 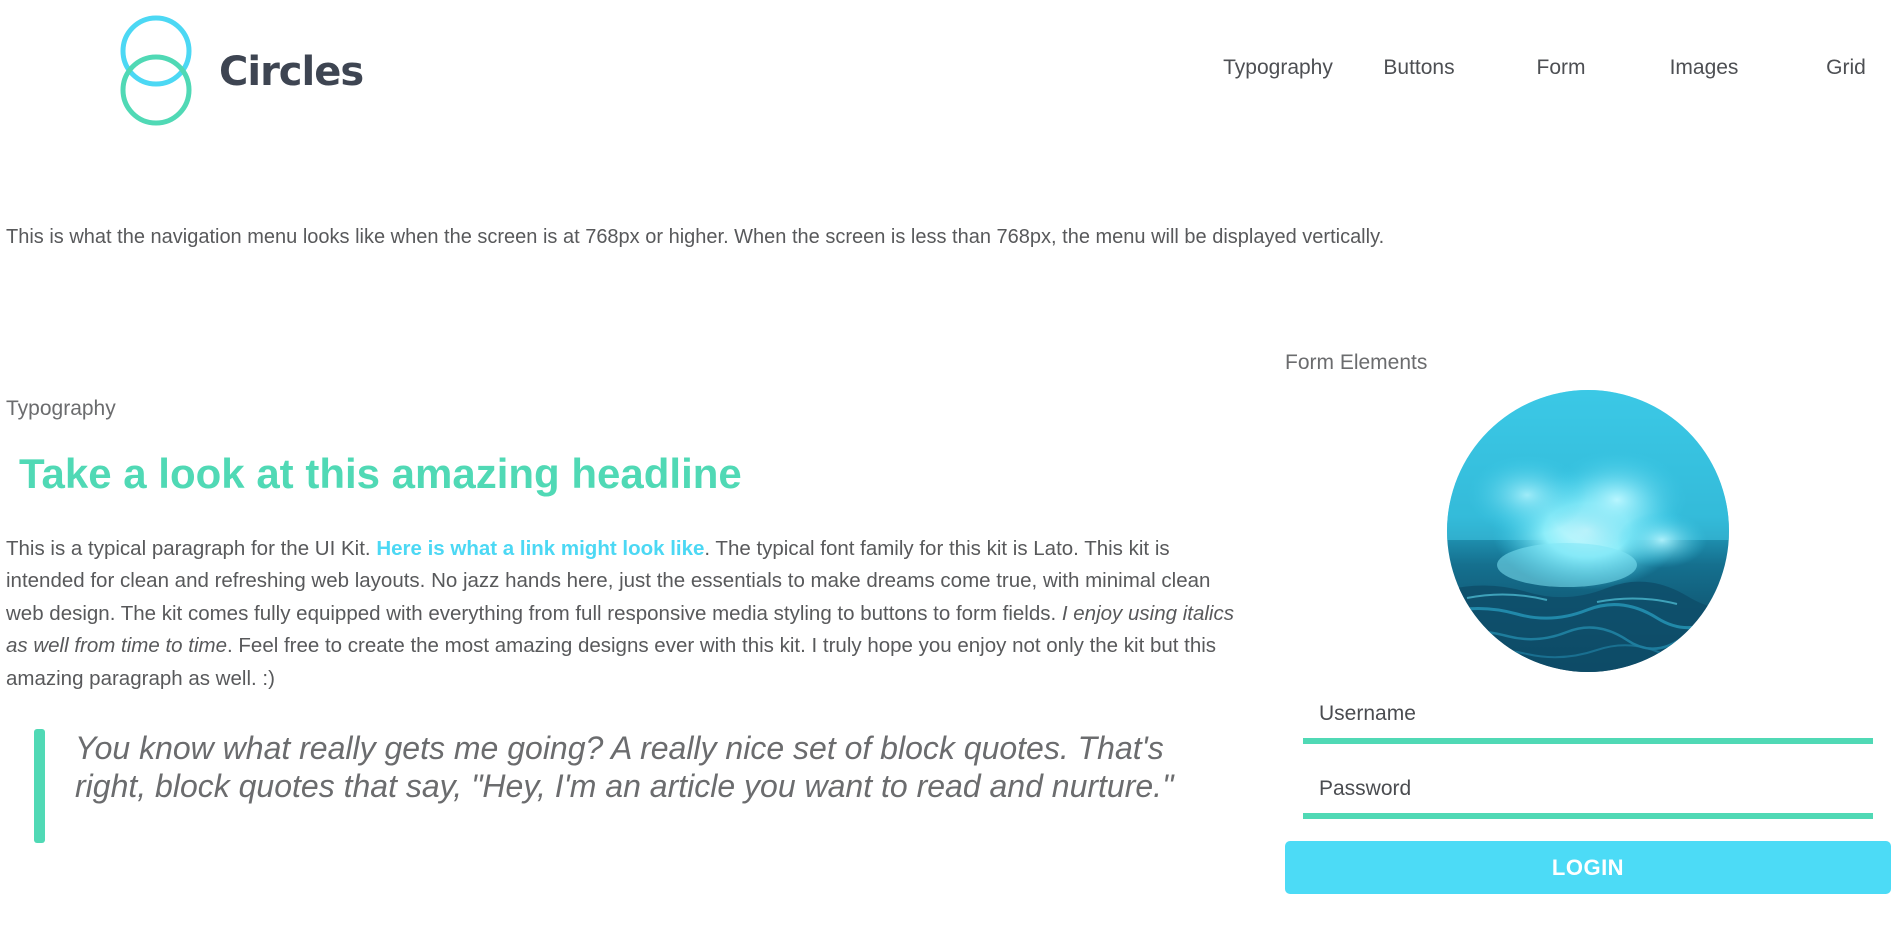 What do you see at coordinates (61, 408) in the screenshot?
I see `typography-section-label: Typography` at bounding box center [61, 408].